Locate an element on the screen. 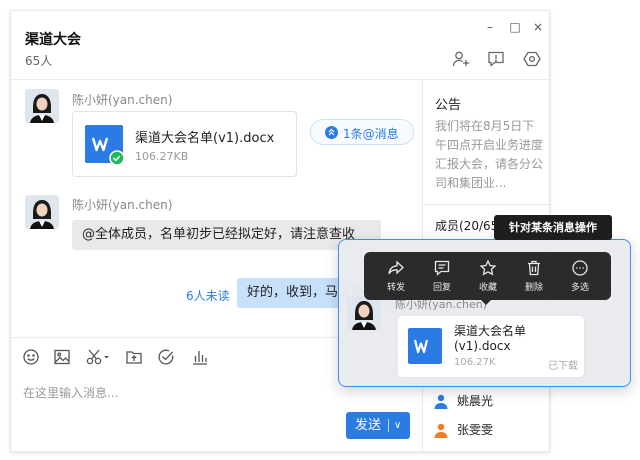 This screenshot has width=640, height=460. reply-icon is located at coordinates (442, 268).